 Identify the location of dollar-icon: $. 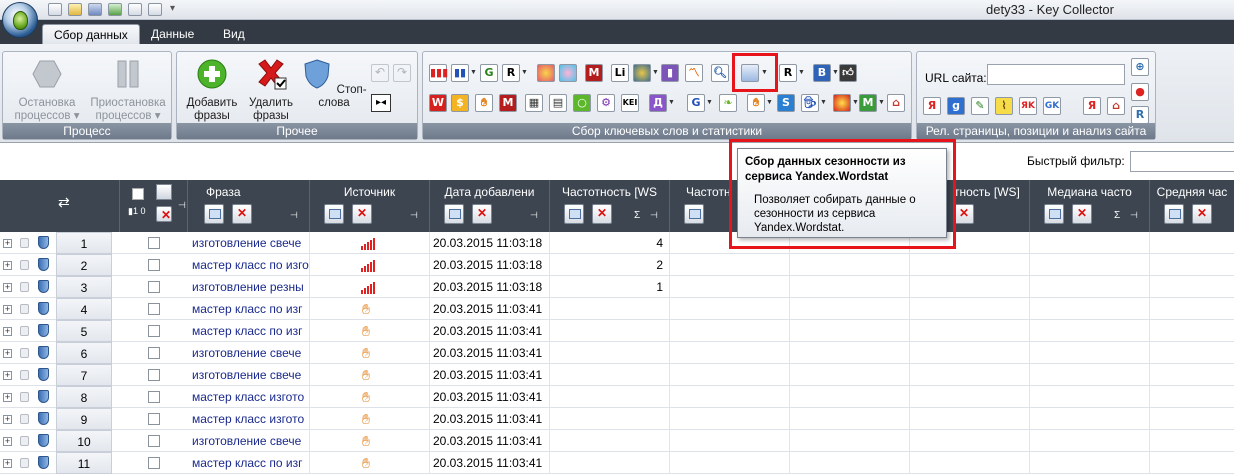
(460, 103).